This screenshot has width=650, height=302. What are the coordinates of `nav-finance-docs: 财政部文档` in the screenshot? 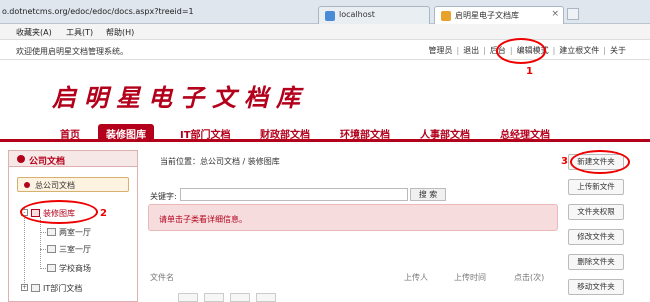 It's located at (285, 133).